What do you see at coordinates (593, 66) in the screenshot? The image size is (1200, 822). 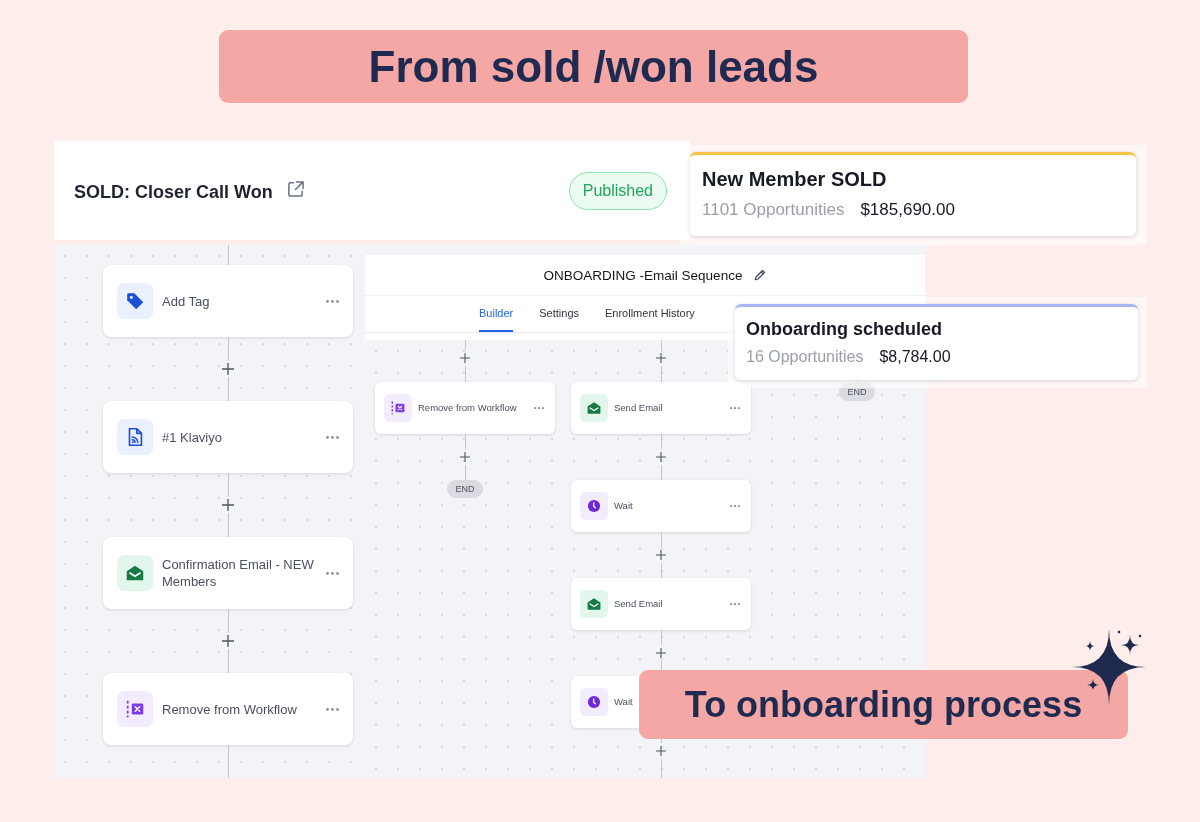 I see `headline-banner: From sold /won leads` at bounding box center [593, 66].